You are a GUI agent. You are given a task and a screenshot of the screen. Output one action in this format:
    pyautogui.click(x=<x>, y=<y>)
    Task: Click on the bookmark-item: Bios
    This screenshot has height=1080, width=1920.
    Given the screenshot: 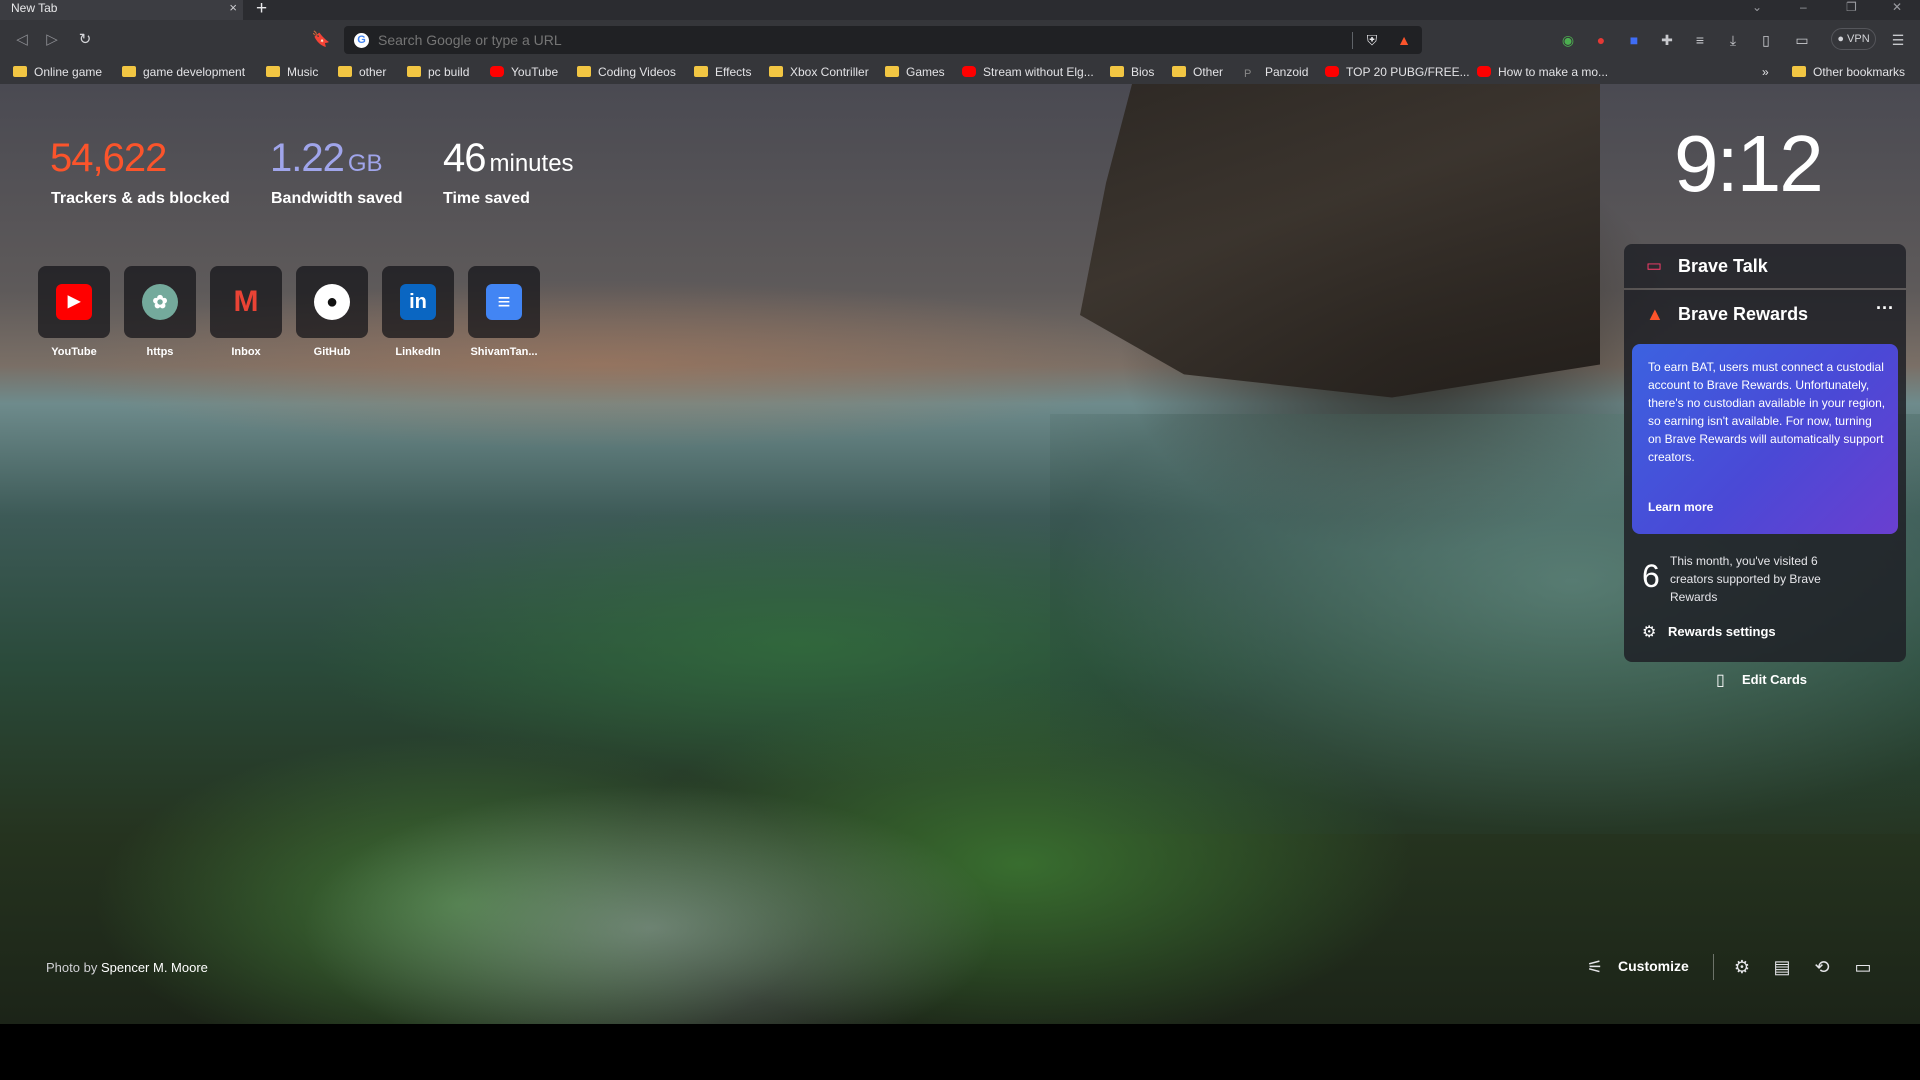 What is the action you would take?
    pyautogui.click(x=1132, y=72)
    